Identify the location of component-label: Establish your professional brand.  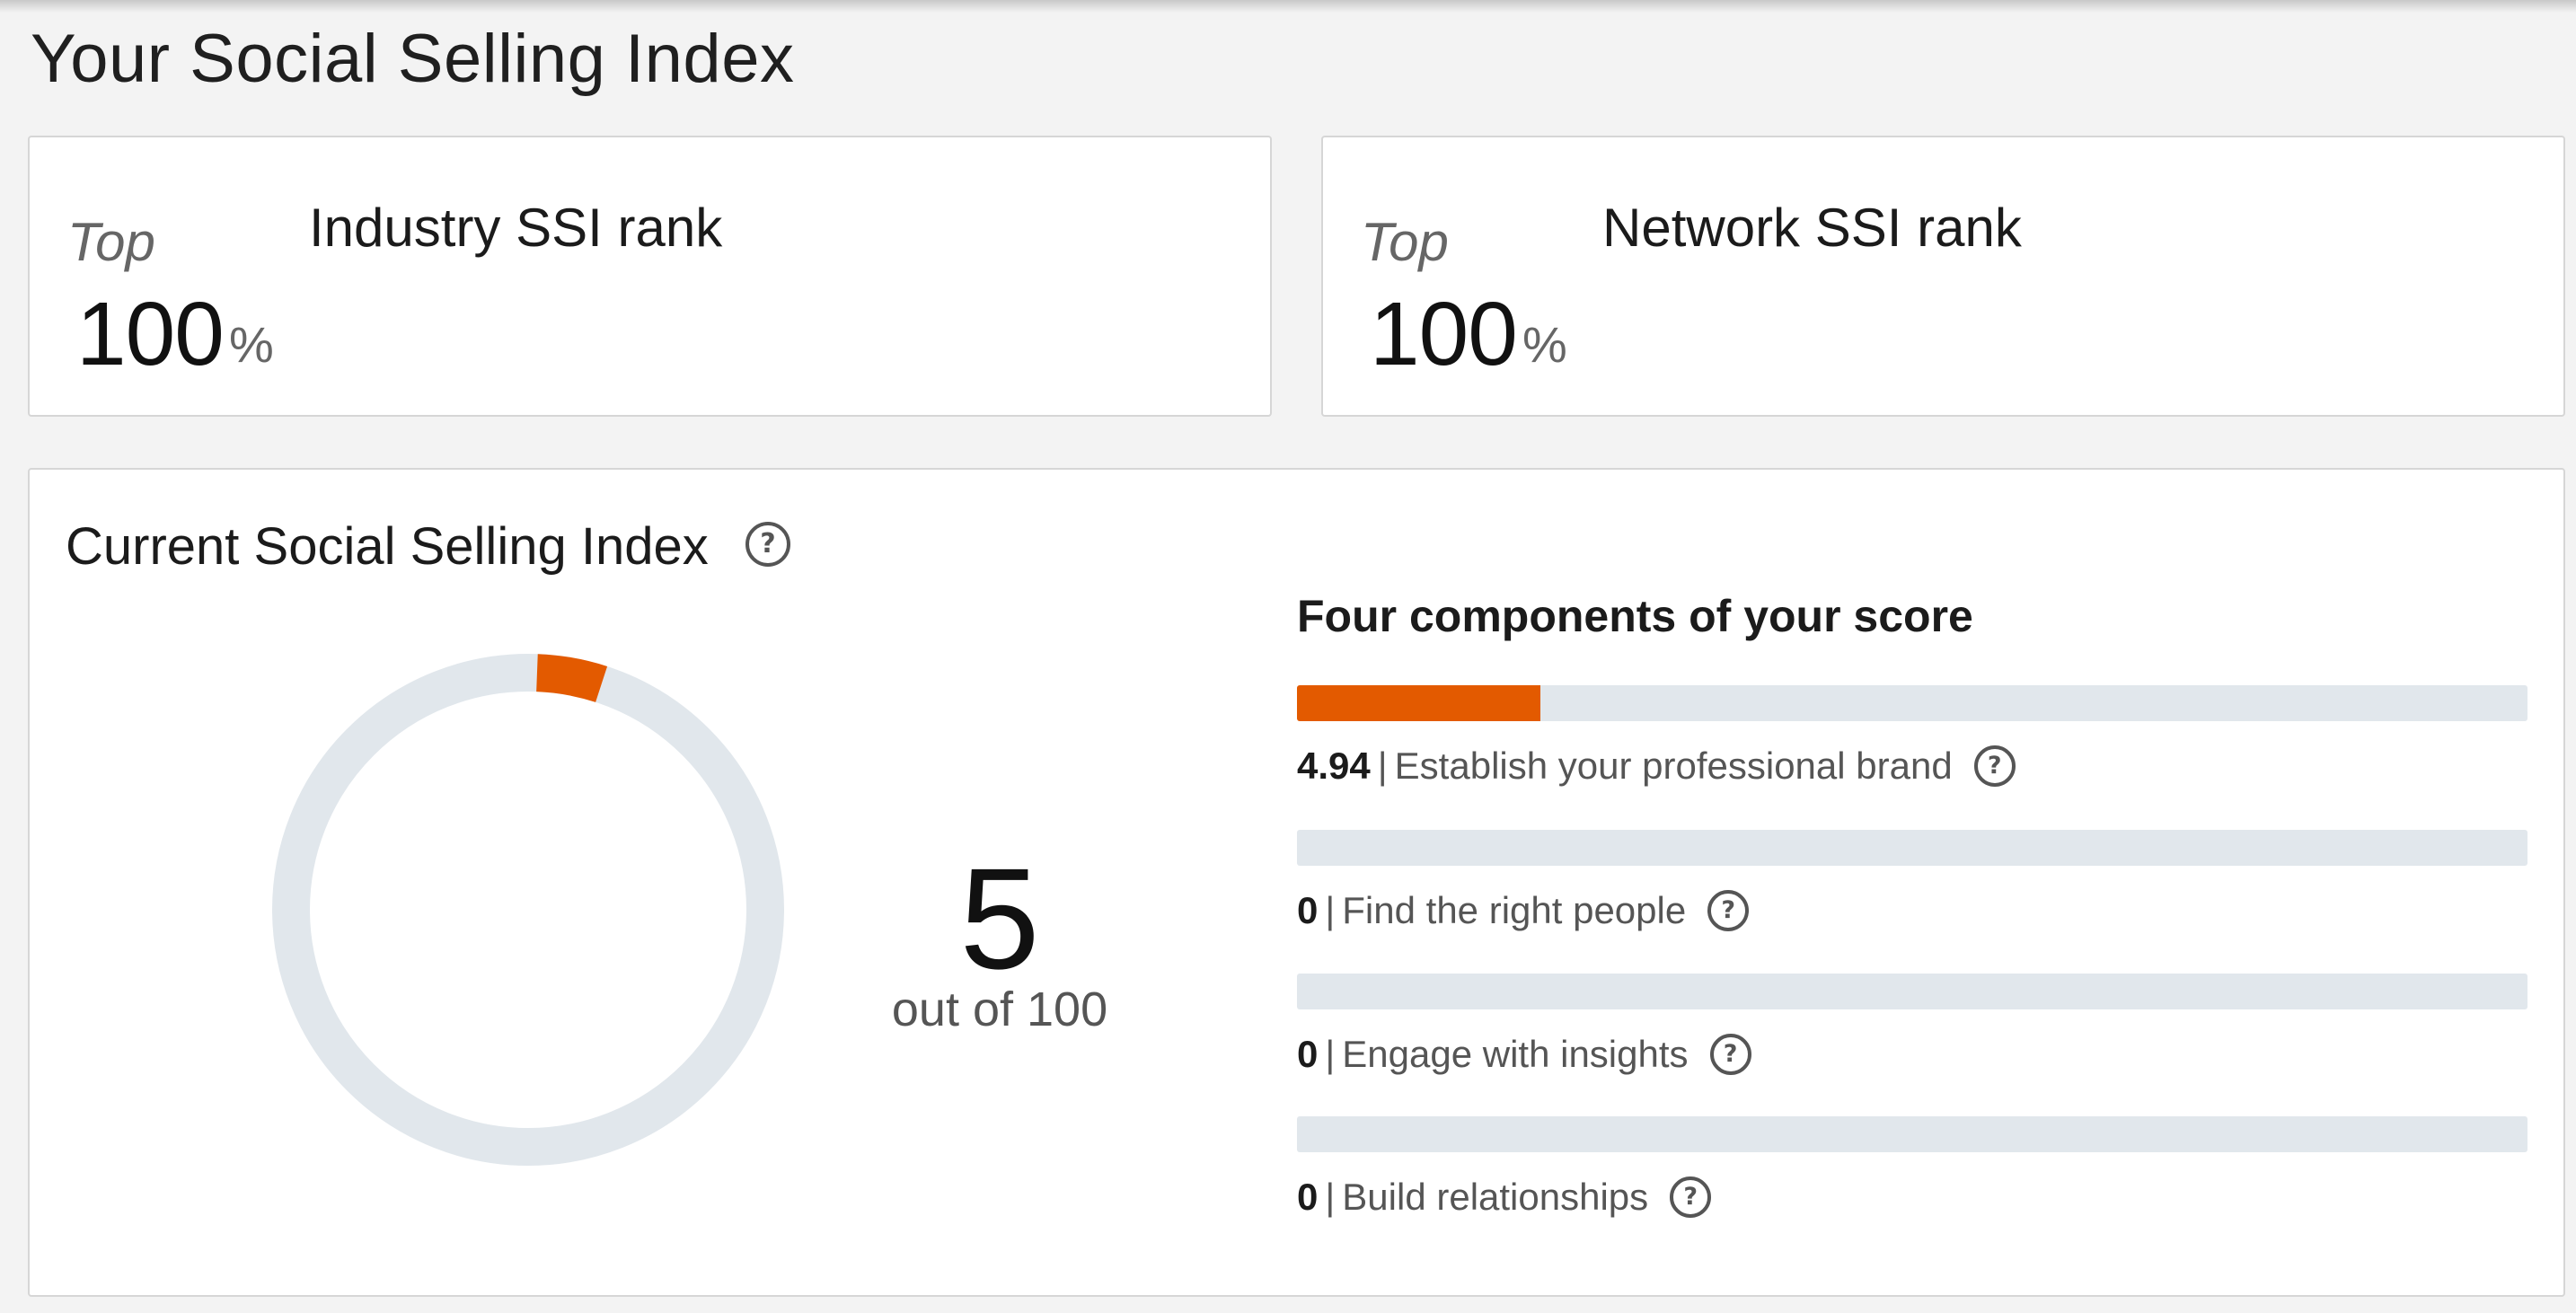
(1673, 766).